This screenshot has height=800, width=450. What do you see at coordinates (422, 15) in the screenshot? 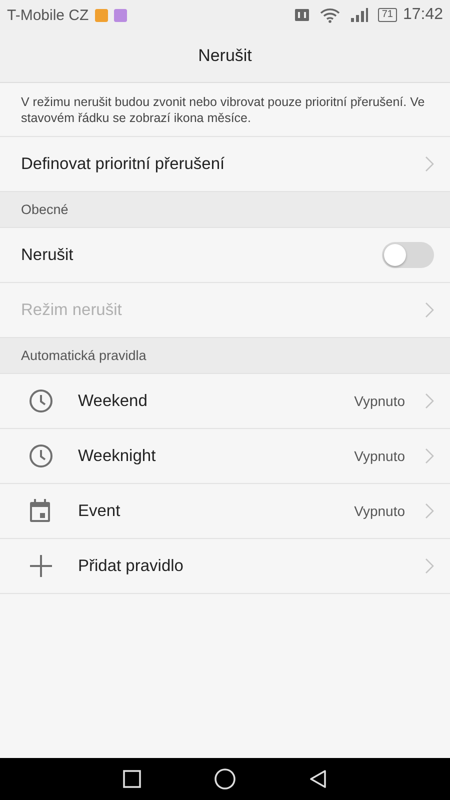
I see `clock-time: 17:42` at bounding box center [422, 15].